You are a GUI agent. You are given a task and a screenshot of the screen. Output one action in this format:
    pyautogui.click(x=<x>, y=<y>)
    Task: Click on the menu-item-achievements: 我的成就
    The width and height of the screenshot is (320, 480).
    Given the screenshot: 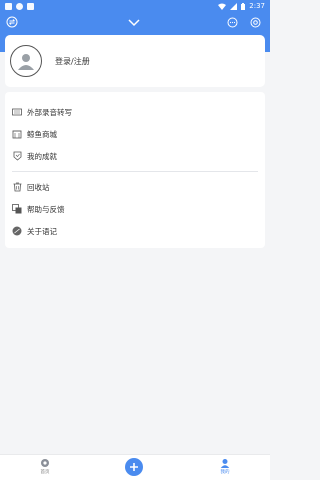 What is the action you would take?
    pyautogui.click(x=135, y=156)
    